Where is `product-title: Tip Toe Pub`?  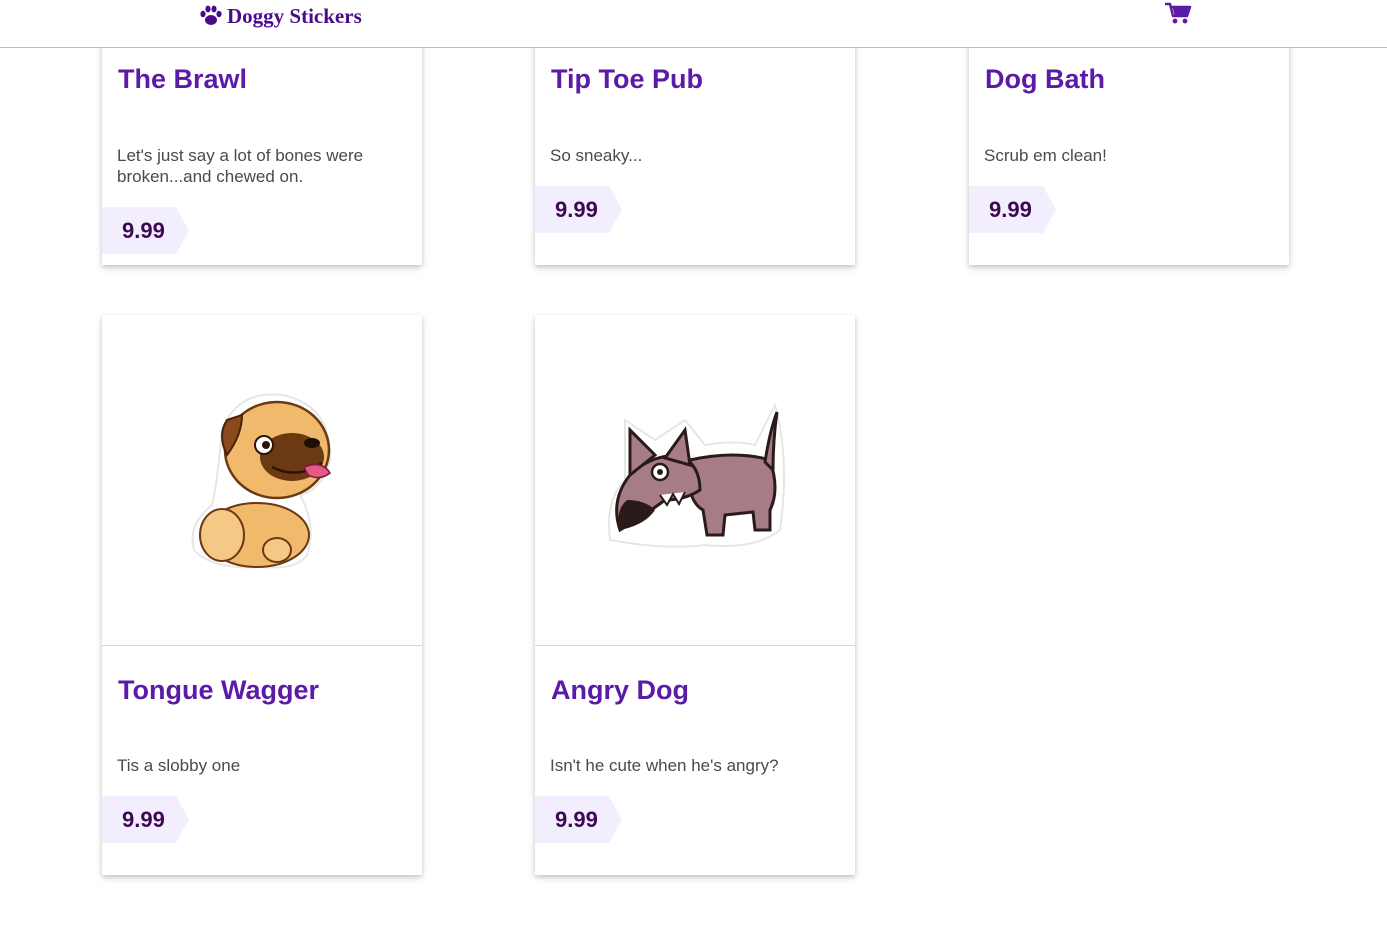
product-title: Tip Toe Pub is located at coordinates (627, 79).